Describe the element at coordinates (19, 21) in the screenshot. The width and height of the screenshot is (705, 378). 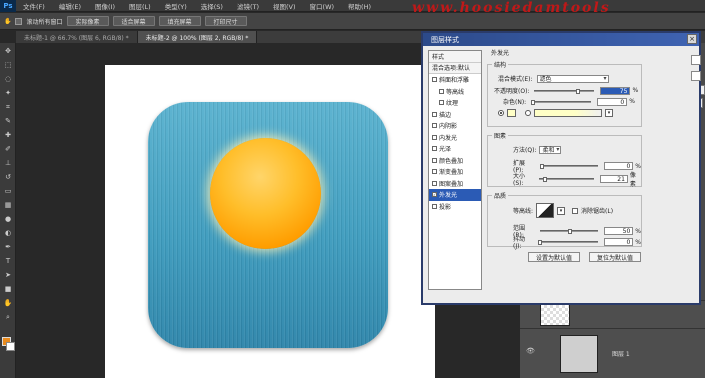
I see `scroll-all-checkbox` at that location.